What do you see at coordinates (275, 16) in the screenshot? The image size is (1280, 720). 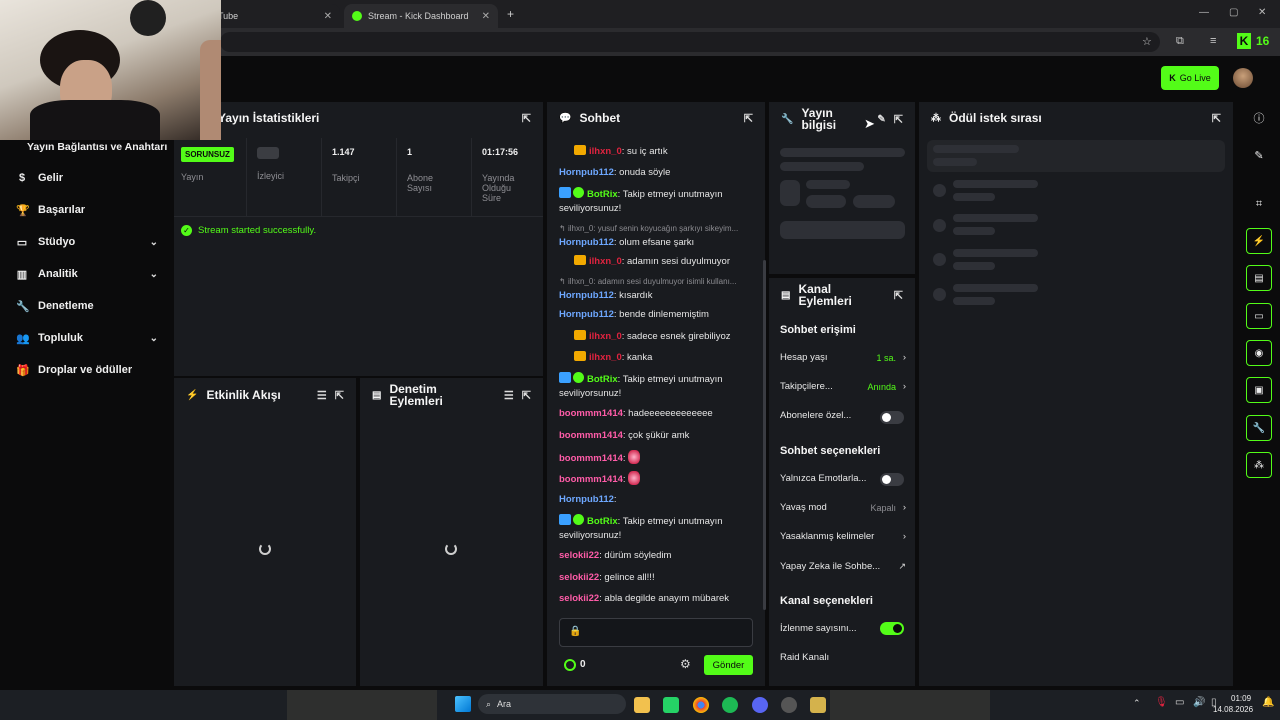 I see `tab-youtube: Tube ✕` at bounding box center [275, 16].